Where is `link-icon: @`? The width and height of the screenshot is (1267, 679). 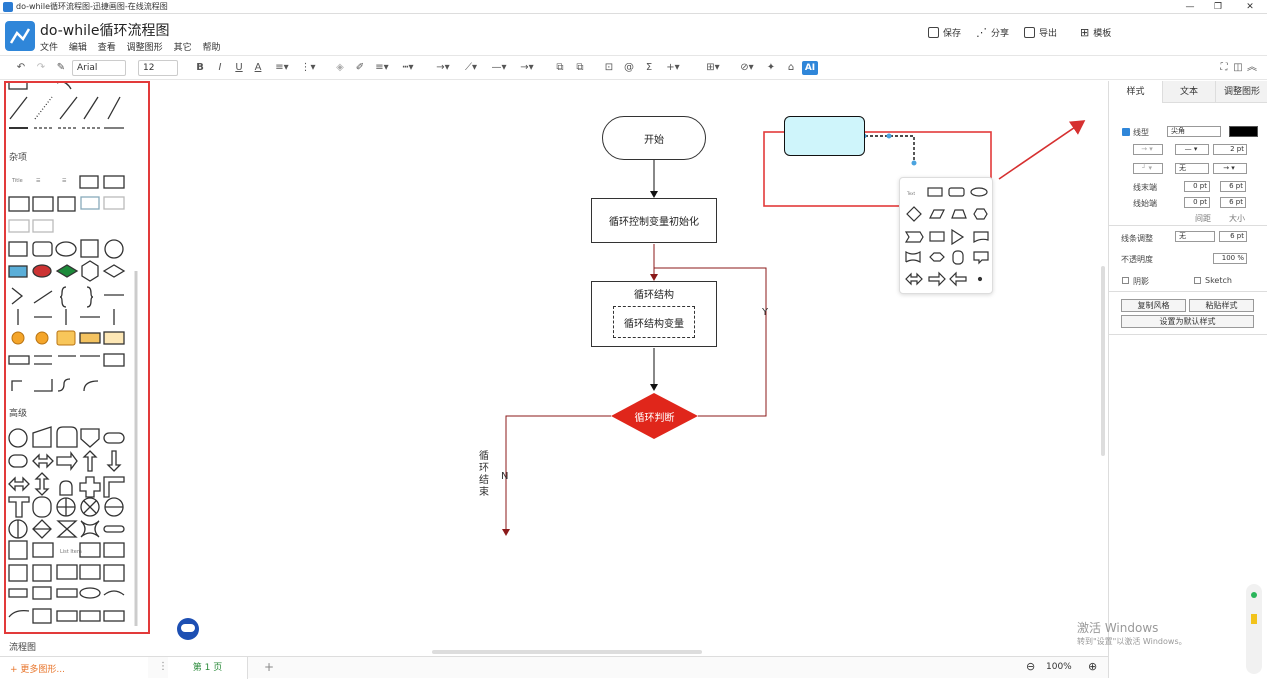
link-icon: @ is located at coordinates (629, 68).